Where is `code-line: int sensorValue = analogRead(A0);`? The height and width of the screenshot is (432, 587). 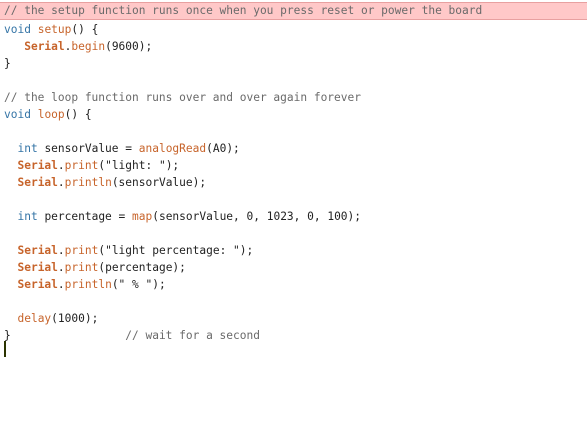
code-line: int sensorValue = analogRead(A0); is located at coordinates (293, 148).